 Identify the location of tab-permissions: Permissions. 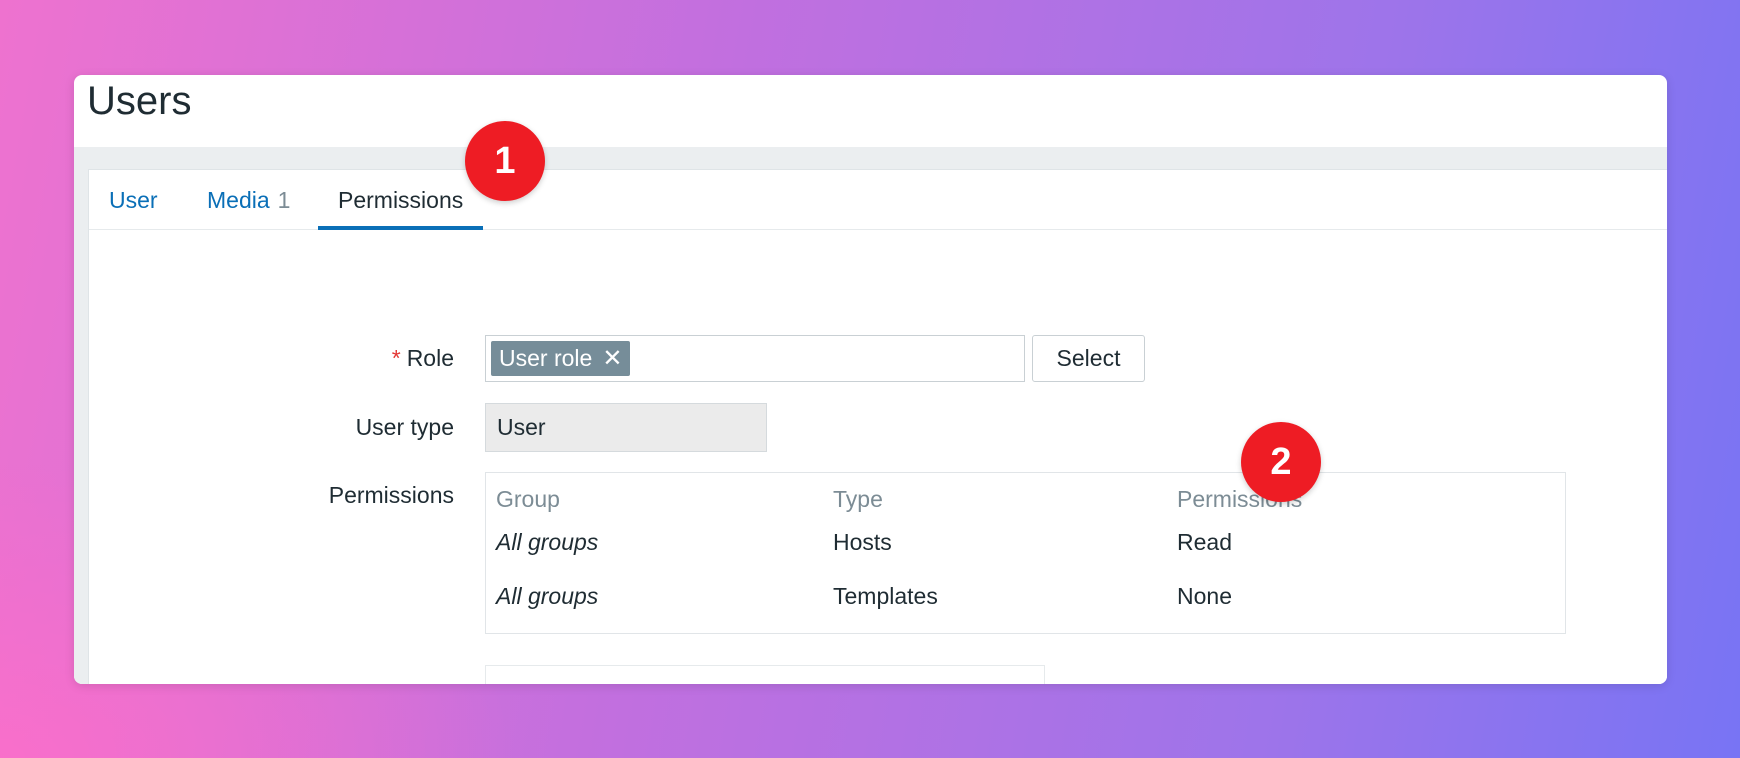
(401, 200).